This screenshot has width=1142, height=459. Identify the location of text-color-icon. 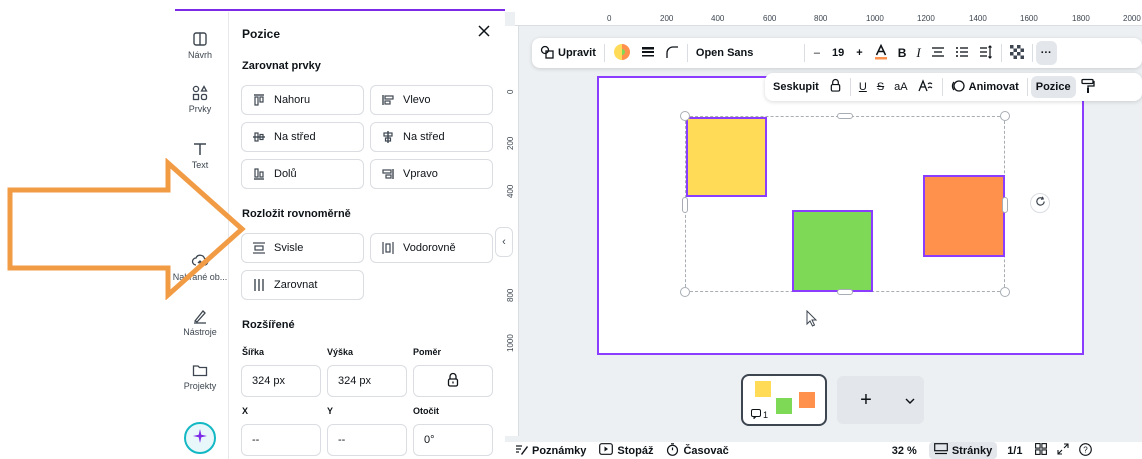
(881, 53).